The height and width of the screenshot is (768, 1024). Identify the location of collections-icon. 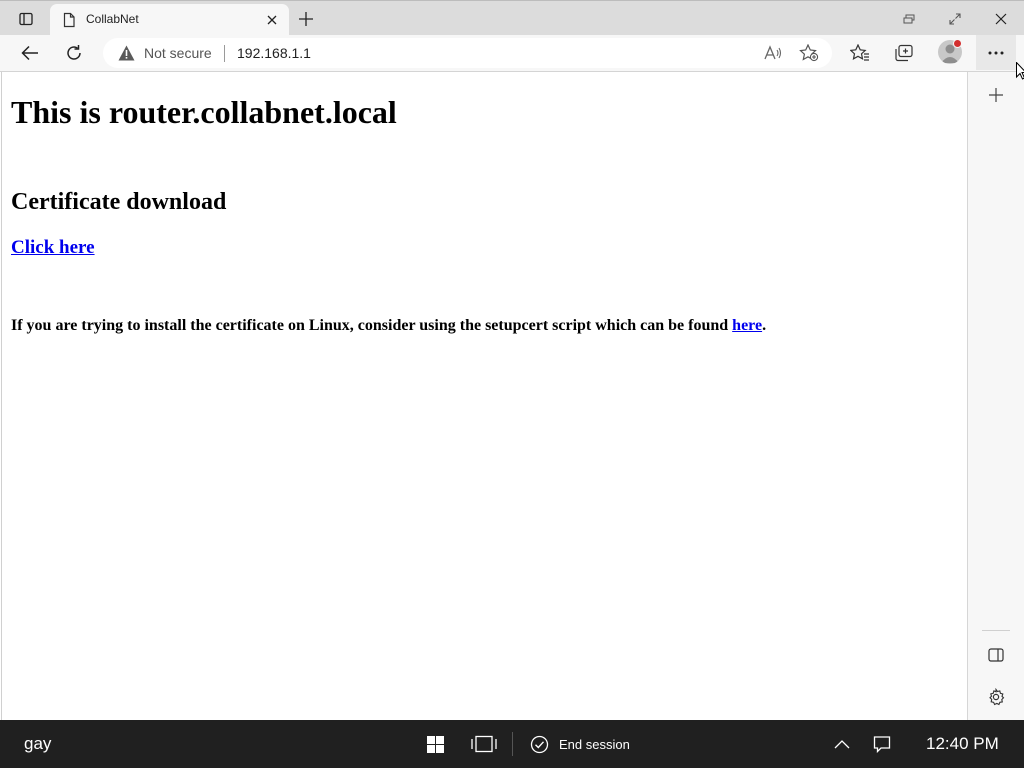
(904, 53).